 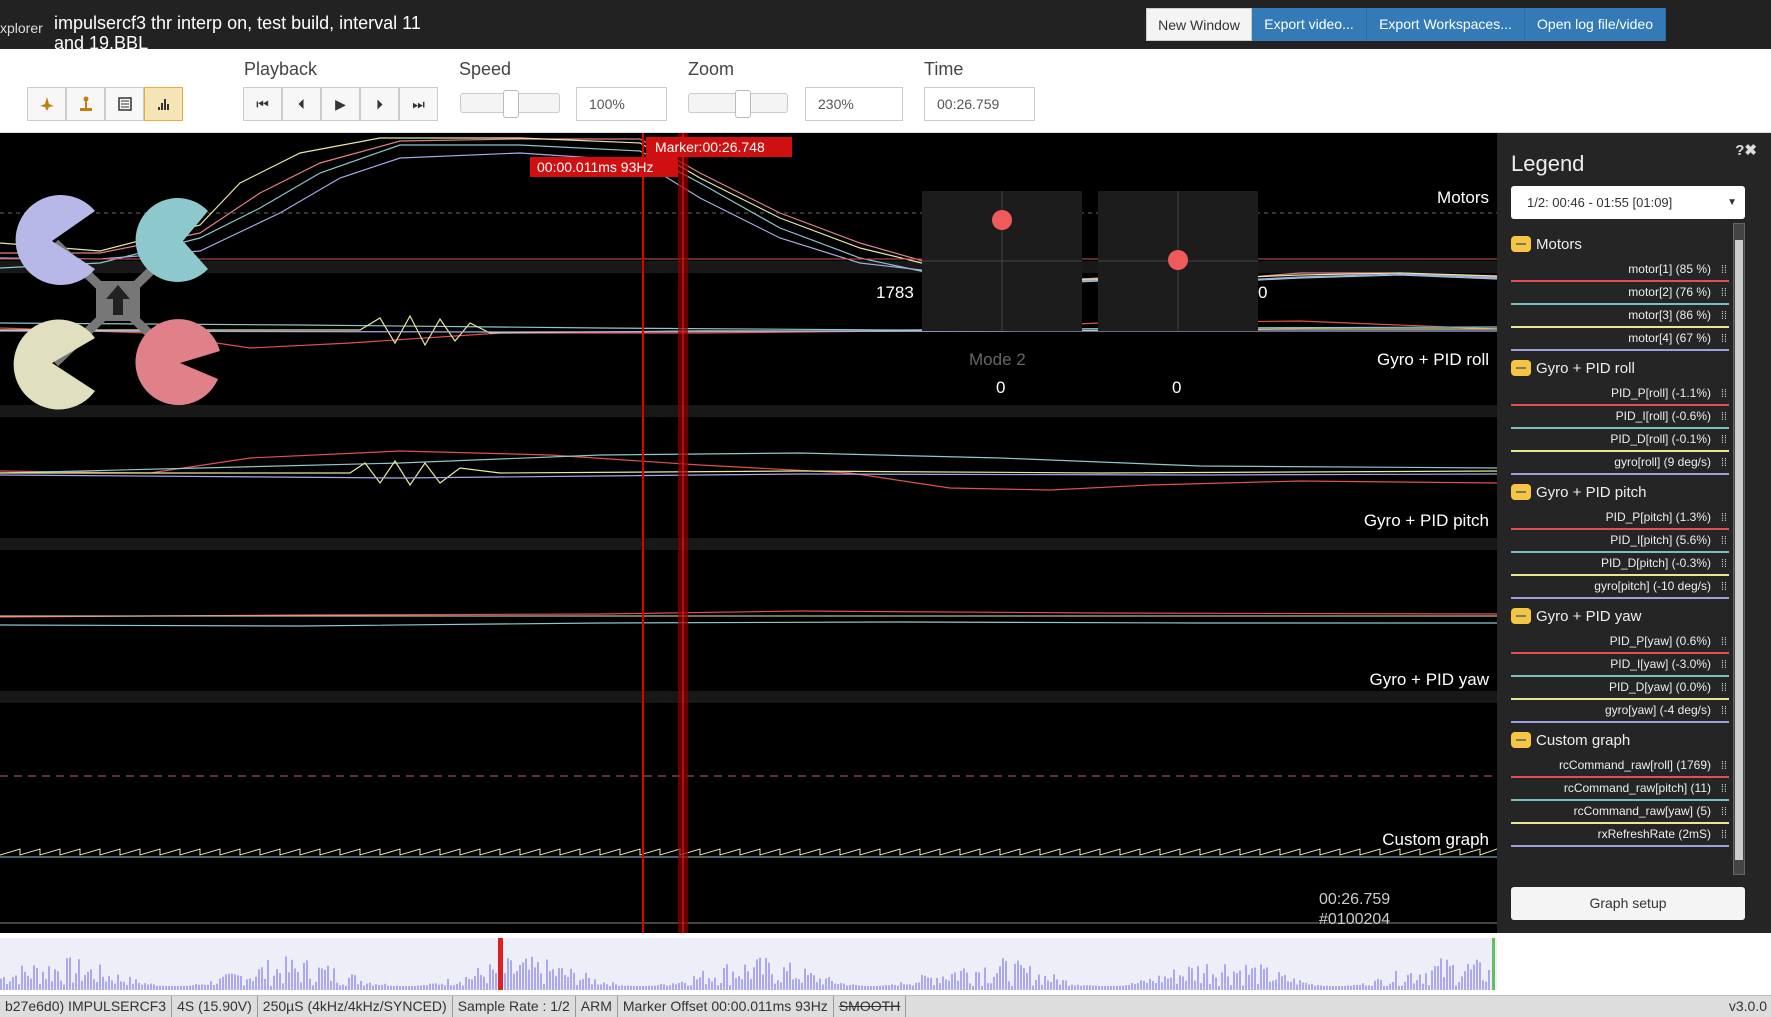 I want to click on legend-item: PID_I[roll] (-0.6%) ⁞⁞, so click(x=1620, y=417).